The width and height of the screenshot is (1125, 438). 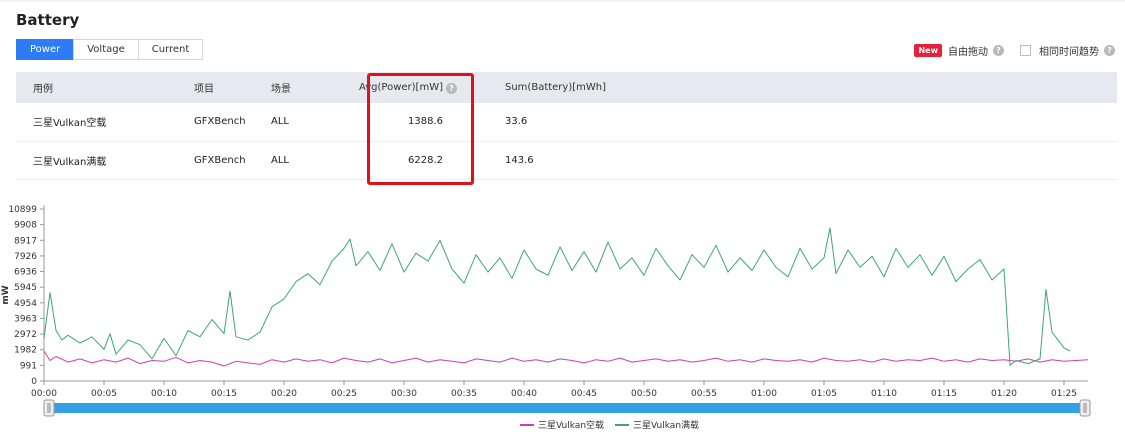 I want to click on x-tick-label: 01:00, so click(x=764, y=394).